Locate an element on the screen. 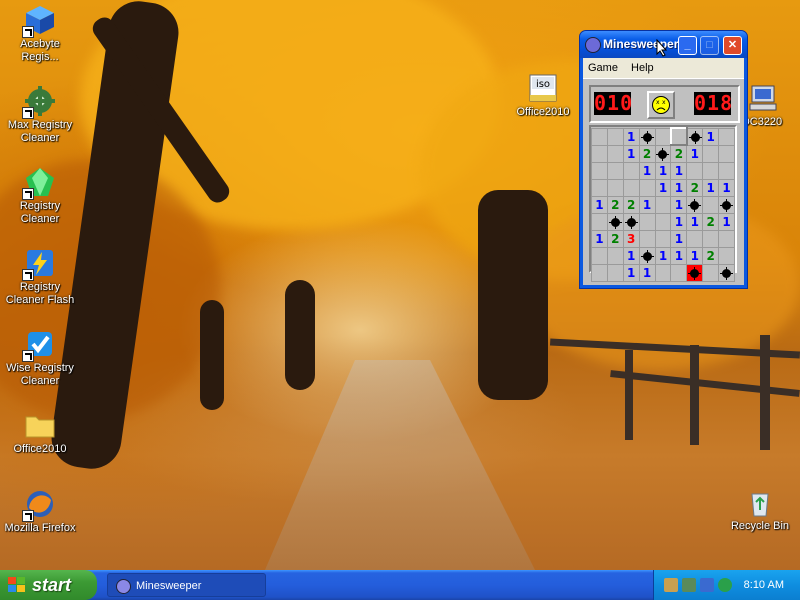 The width and height of the screenshot is (800, 600). menu-help: Help is located at coordinates (642, 68).